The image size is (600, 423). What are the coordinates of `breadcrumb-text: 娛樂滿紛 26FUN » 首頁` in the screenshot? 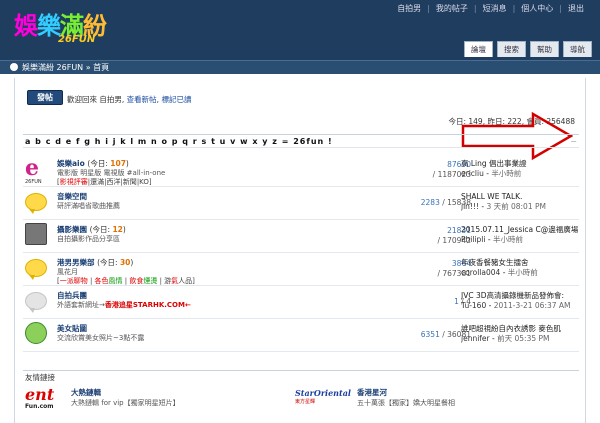 It's located at (65, 67).